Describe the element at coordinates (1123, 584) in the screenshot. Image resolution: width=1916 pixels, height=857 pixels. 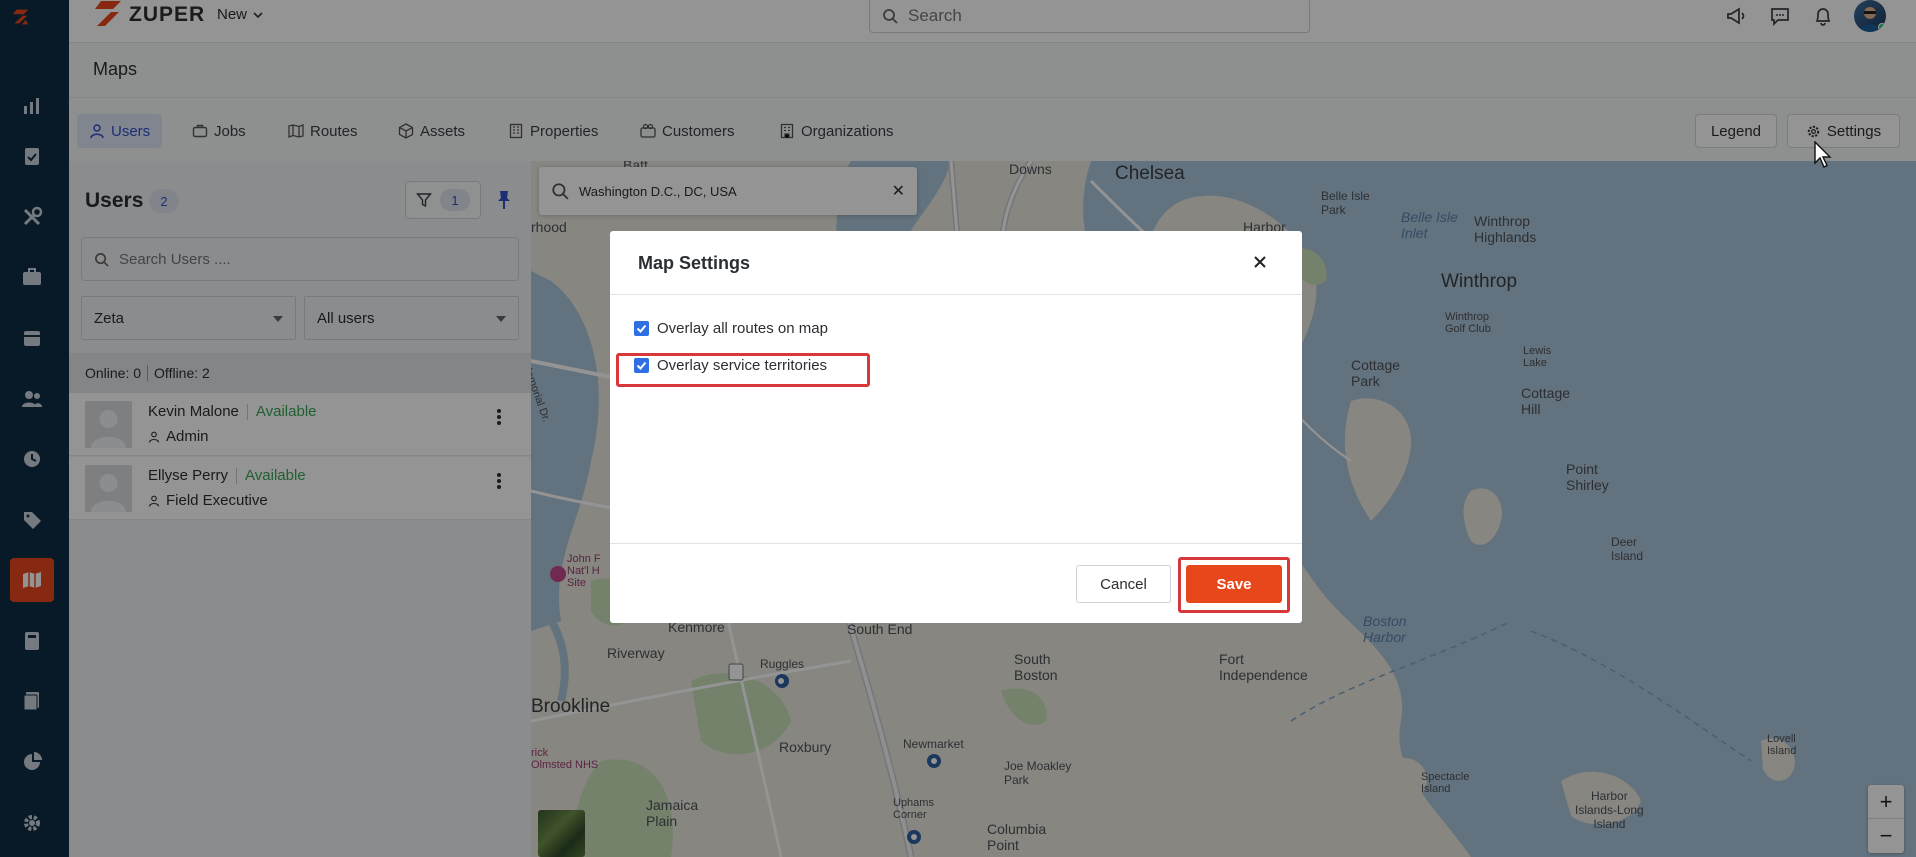
I see `cancel-button: Cancel` at that location.